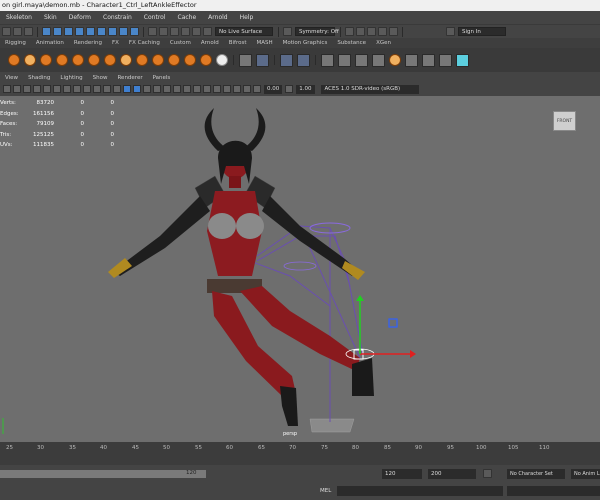  I want to click on motion-blur-icon, so click(197, 89).